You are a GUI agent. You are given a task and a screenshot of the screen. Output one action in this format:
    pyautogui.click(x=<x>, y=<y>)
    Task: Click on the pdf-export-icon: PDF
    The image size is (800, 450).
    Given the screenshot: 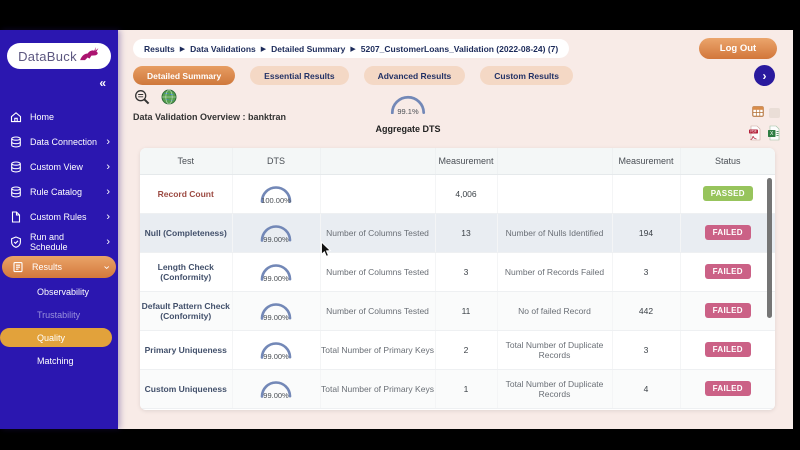 What is the action you would take?
    pyautogui.click(x=755, y=135)
    